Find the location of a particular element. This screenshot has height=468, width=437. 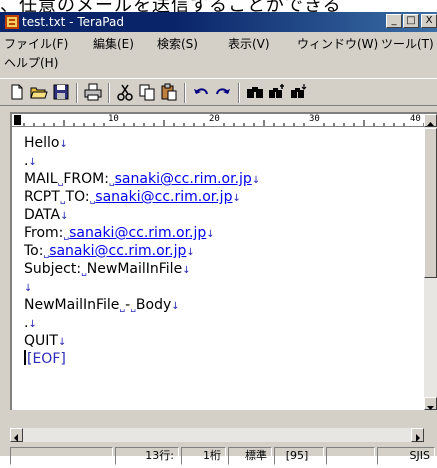

status-column: 1桁 is located at coordinates (203, 456).